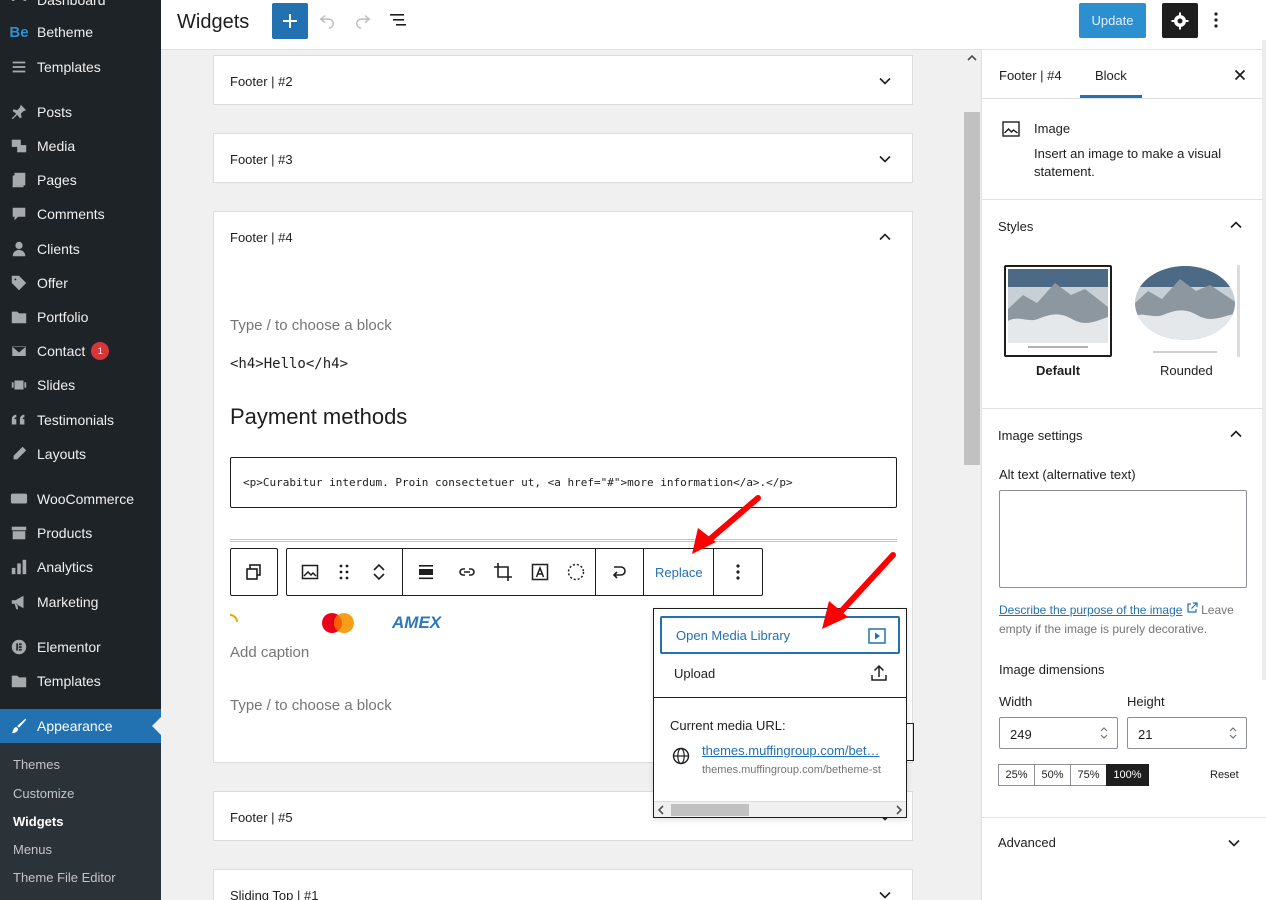  I want to click on image-dimensions-label: Image dimensions, so click(1052, 669).